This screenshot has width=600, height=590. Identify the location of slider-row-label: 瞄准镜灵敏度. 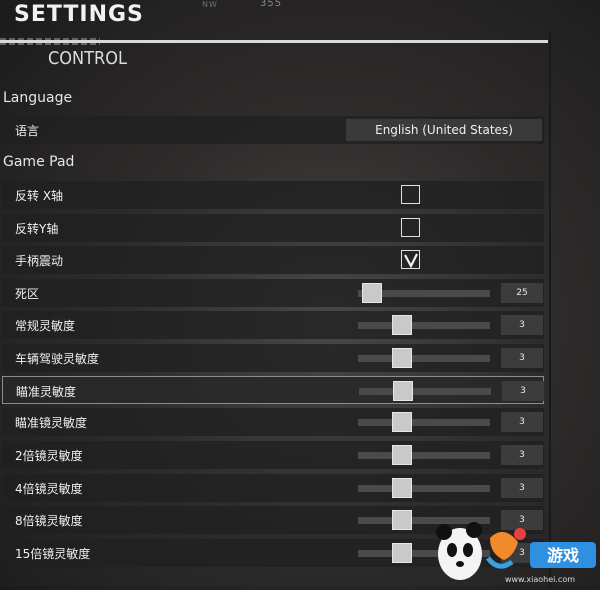
(51, 423).